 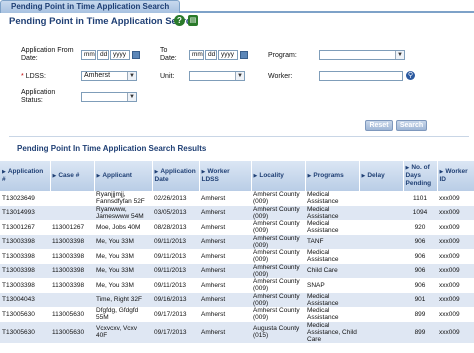 I want to click on table-cell: SNAP, so click(x=332, y=285).